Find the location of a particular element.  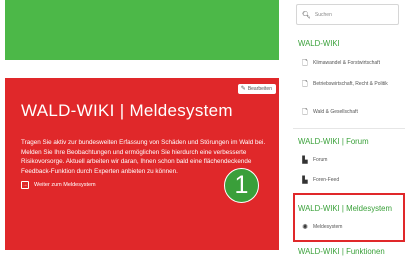

search-input is located at coordinates (354, 14).